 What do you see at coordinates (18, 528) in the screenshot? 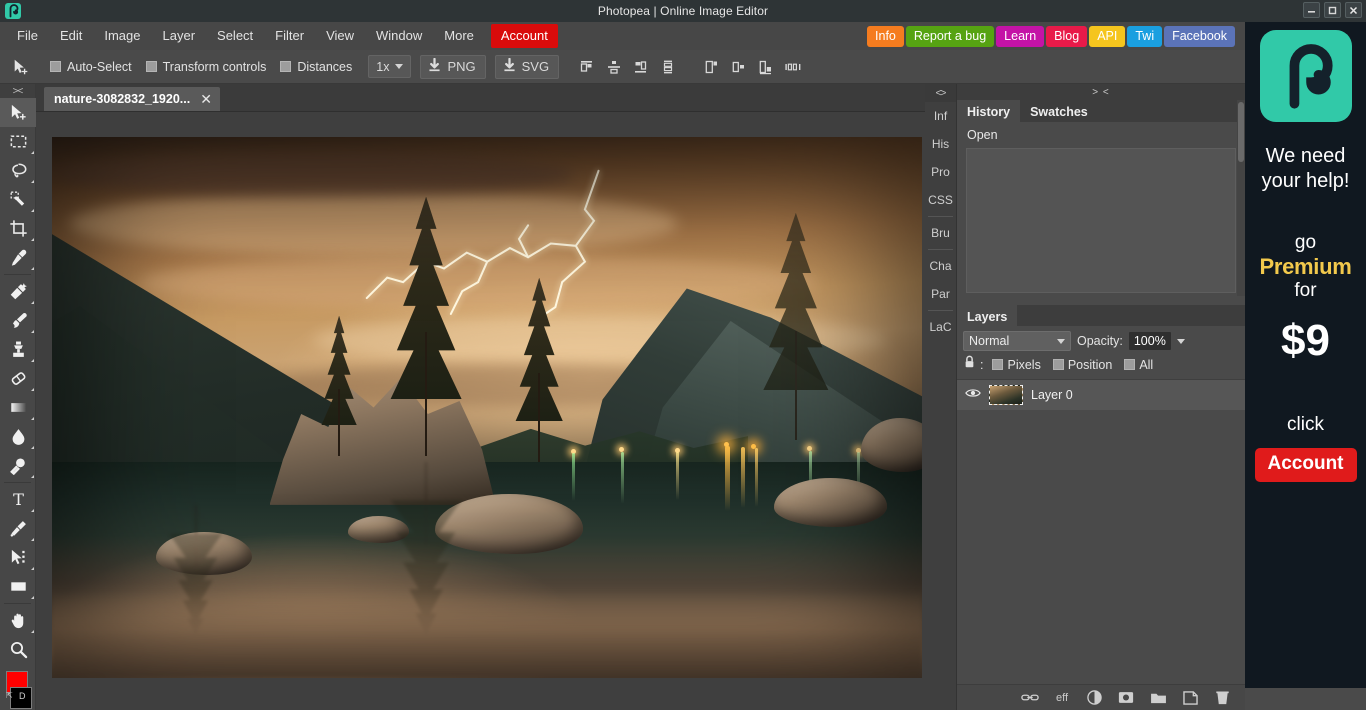
I see `tool-pen` at bounding box center [18, 528].